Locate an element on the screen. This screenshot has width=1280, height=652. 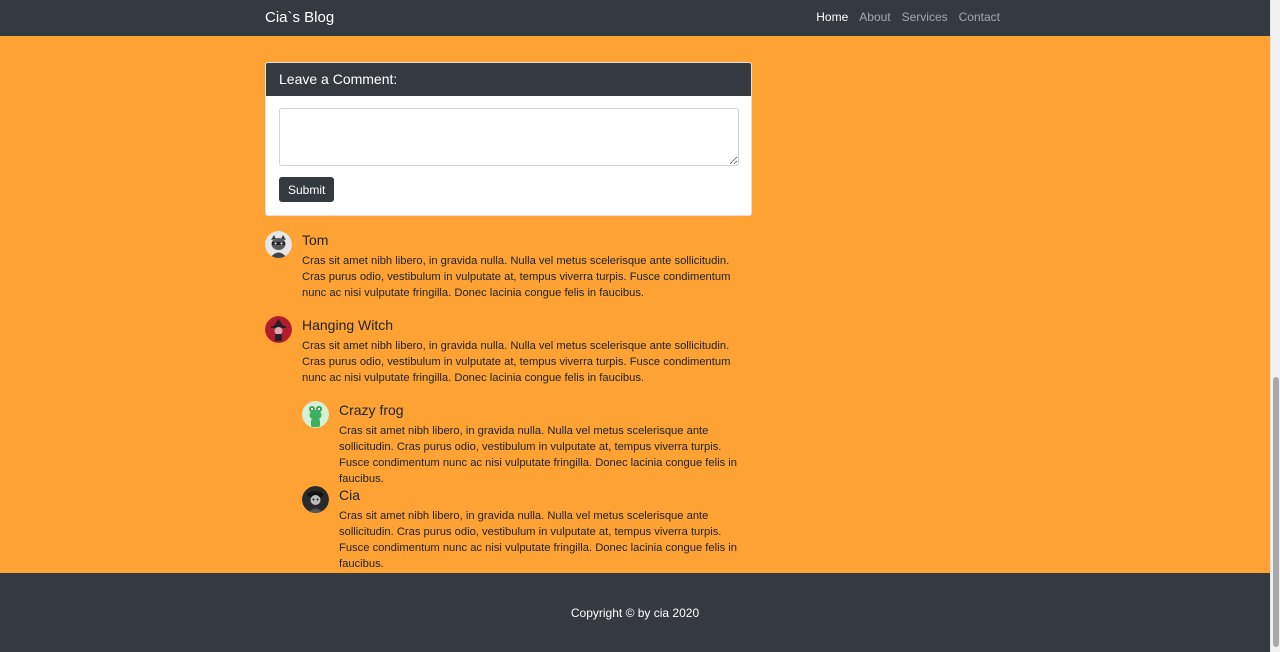
nav-link-services: Services is located at coordinates (925, 17).